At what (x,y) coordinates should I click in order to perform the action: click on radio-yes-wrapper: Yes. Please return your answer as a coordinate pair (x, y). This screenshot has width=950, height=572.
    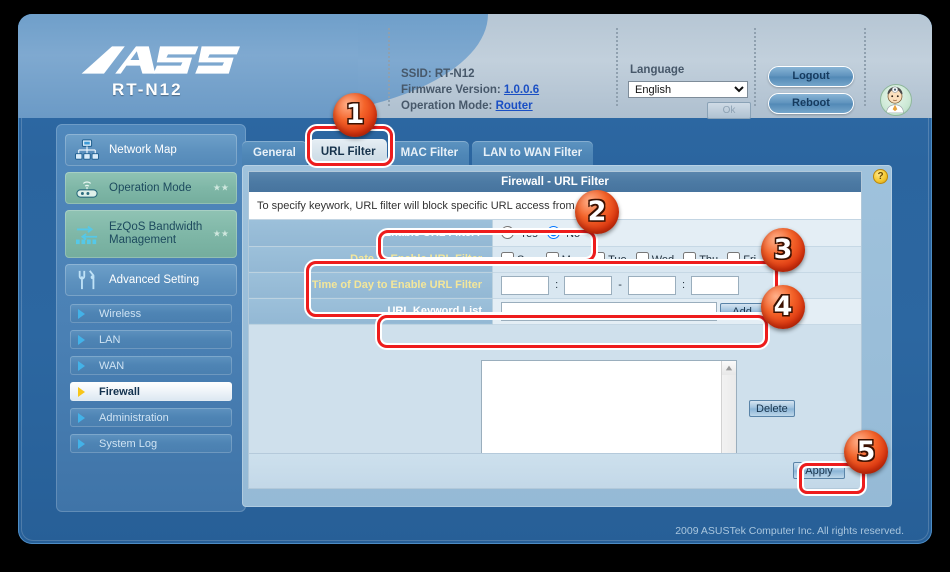
    Looking at the image, I should click on (521, 232).